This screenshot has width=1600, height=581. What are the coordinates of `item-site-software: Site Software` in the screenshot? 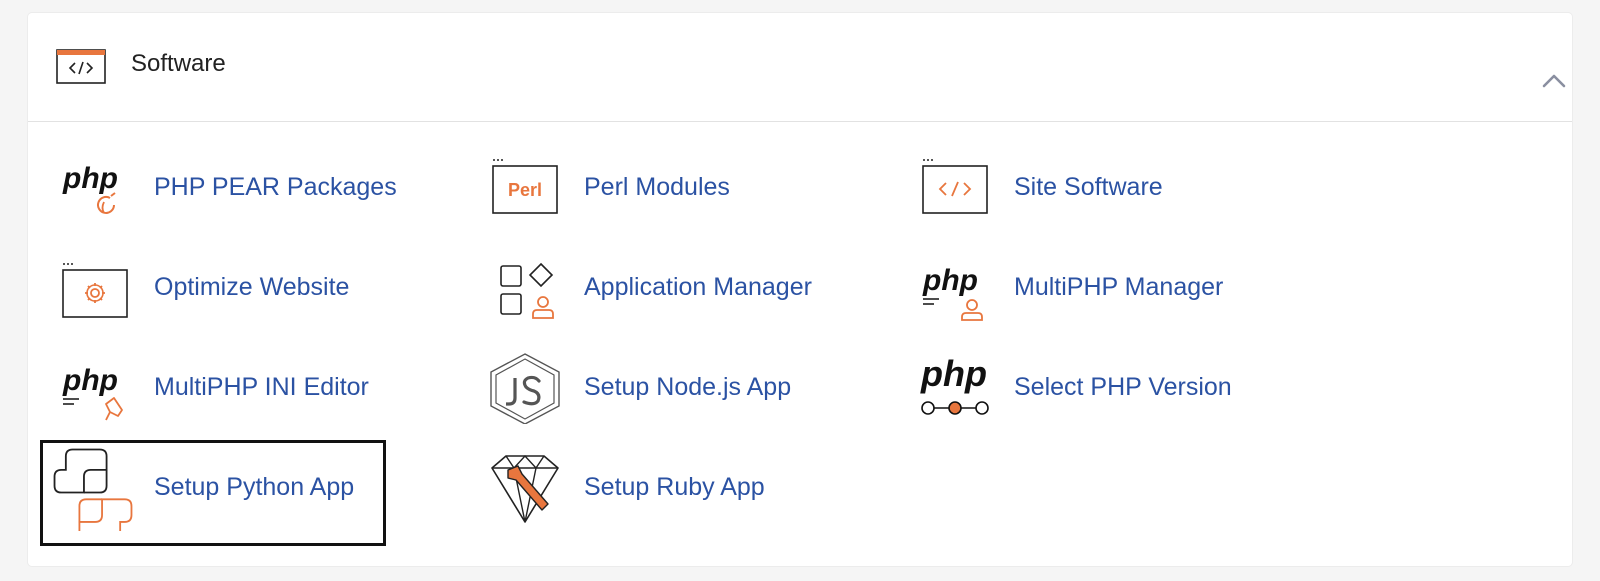 It's located at (1098, 188).